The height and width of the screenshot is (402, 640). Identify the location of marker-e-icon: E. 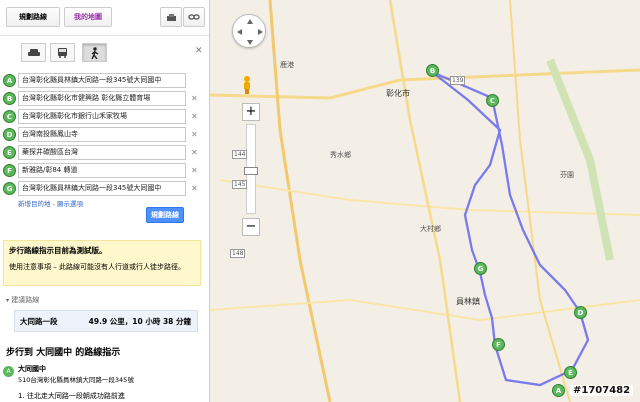
(9, 152).